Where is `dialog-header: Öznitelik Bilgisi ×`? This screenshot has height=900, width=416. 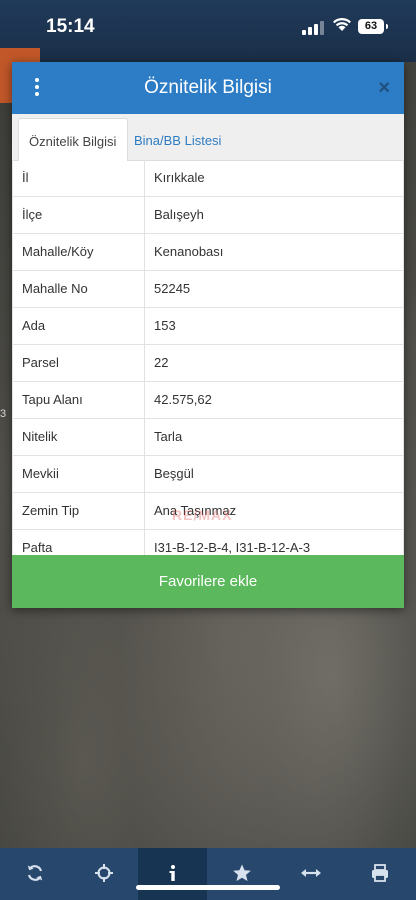
dialog-header: Öznitelik Bilgisi × is located at coordinates (208, 88).